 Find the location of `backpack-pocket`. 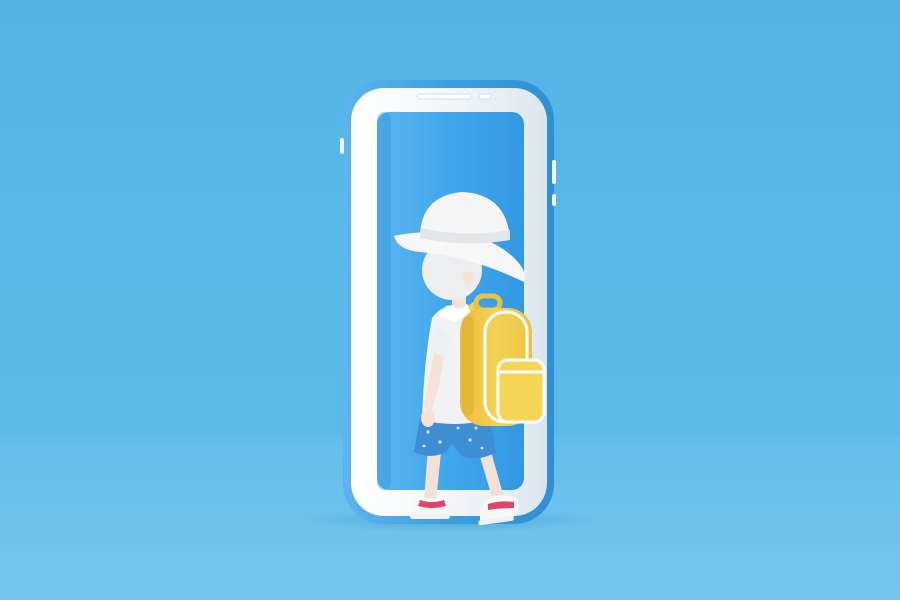

backpack-pocket is located at coordinates (521, 391).